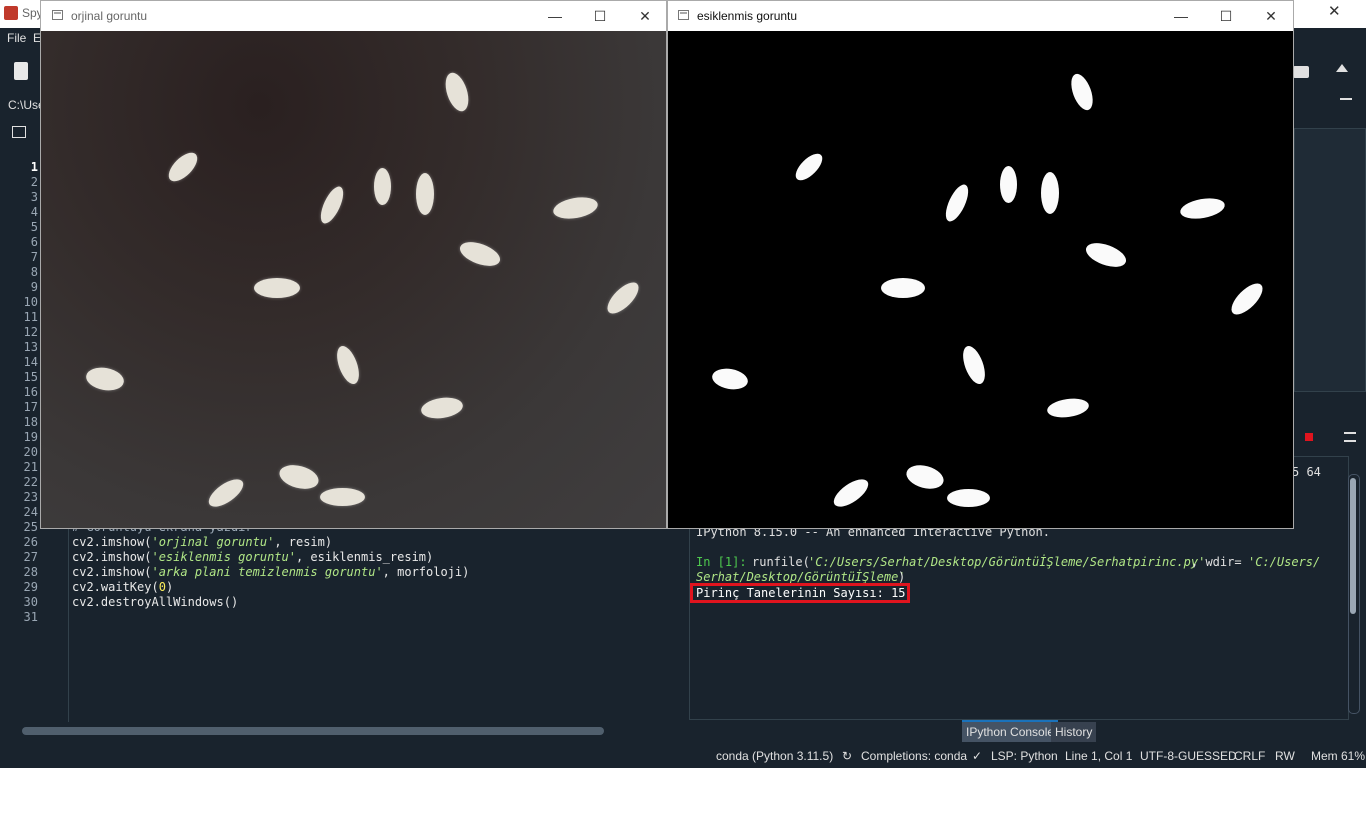  What do you see at coordinates (30, 407) in the screenshot?
I see `line-number: 17` at bounding box center [30, 407].